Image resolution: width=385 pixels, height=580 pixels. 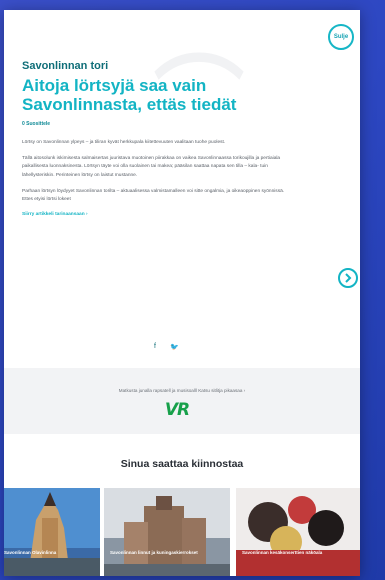 I want to click on facebook-icon: f, so click(x=155, y=347).